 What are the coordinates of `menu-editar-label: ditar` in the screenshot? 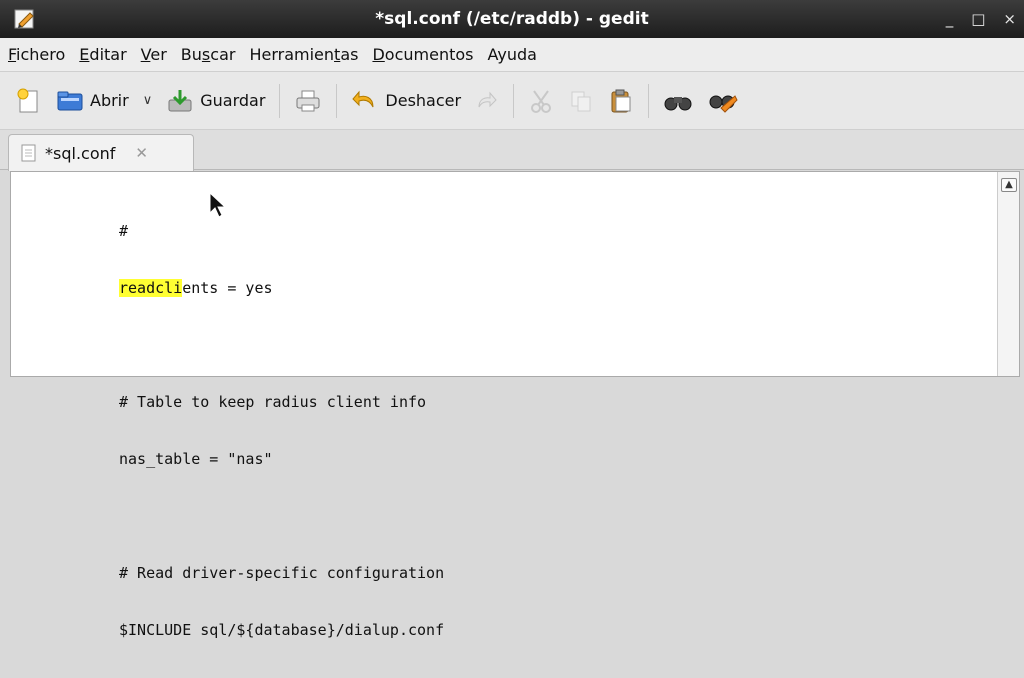 It's located at (108, 54).